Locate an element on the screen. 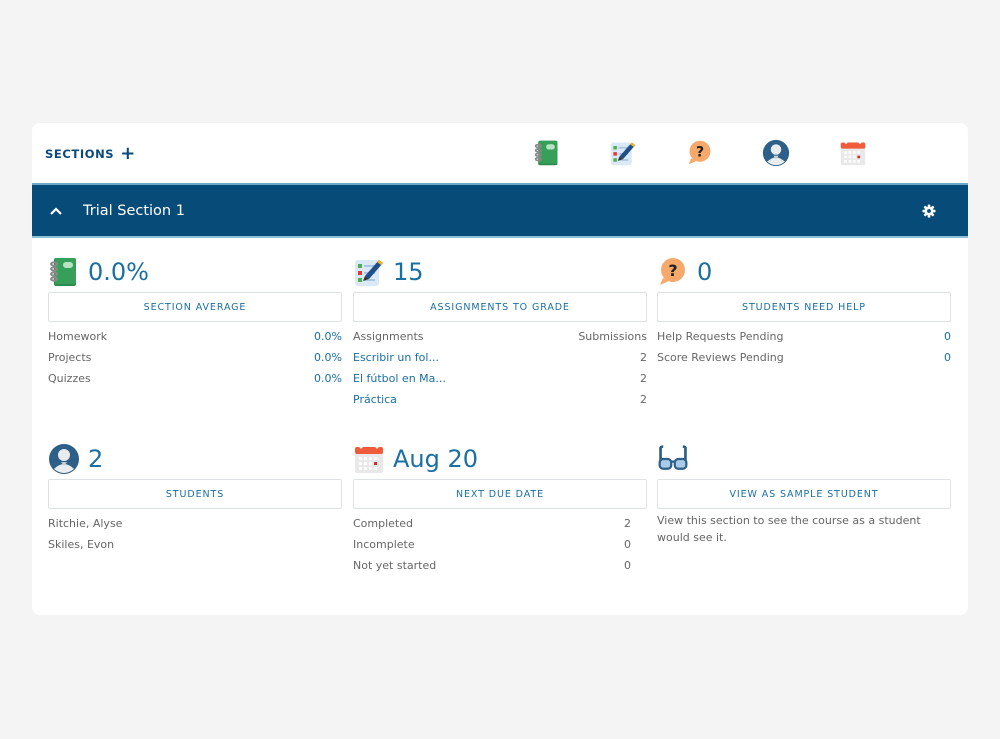  students-need-help-button: STUDENTS NEED HELP is located at coordinates (804, 307).